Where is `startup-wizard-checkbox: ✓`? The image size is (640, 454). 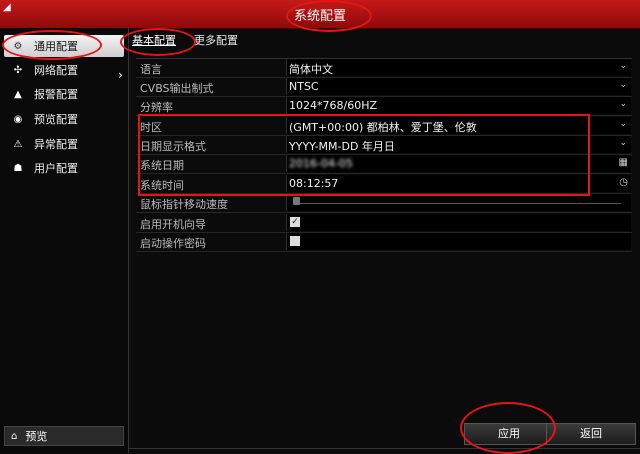
startup-wizard-checkbox: ✓ is located at coordinates (295, 222).